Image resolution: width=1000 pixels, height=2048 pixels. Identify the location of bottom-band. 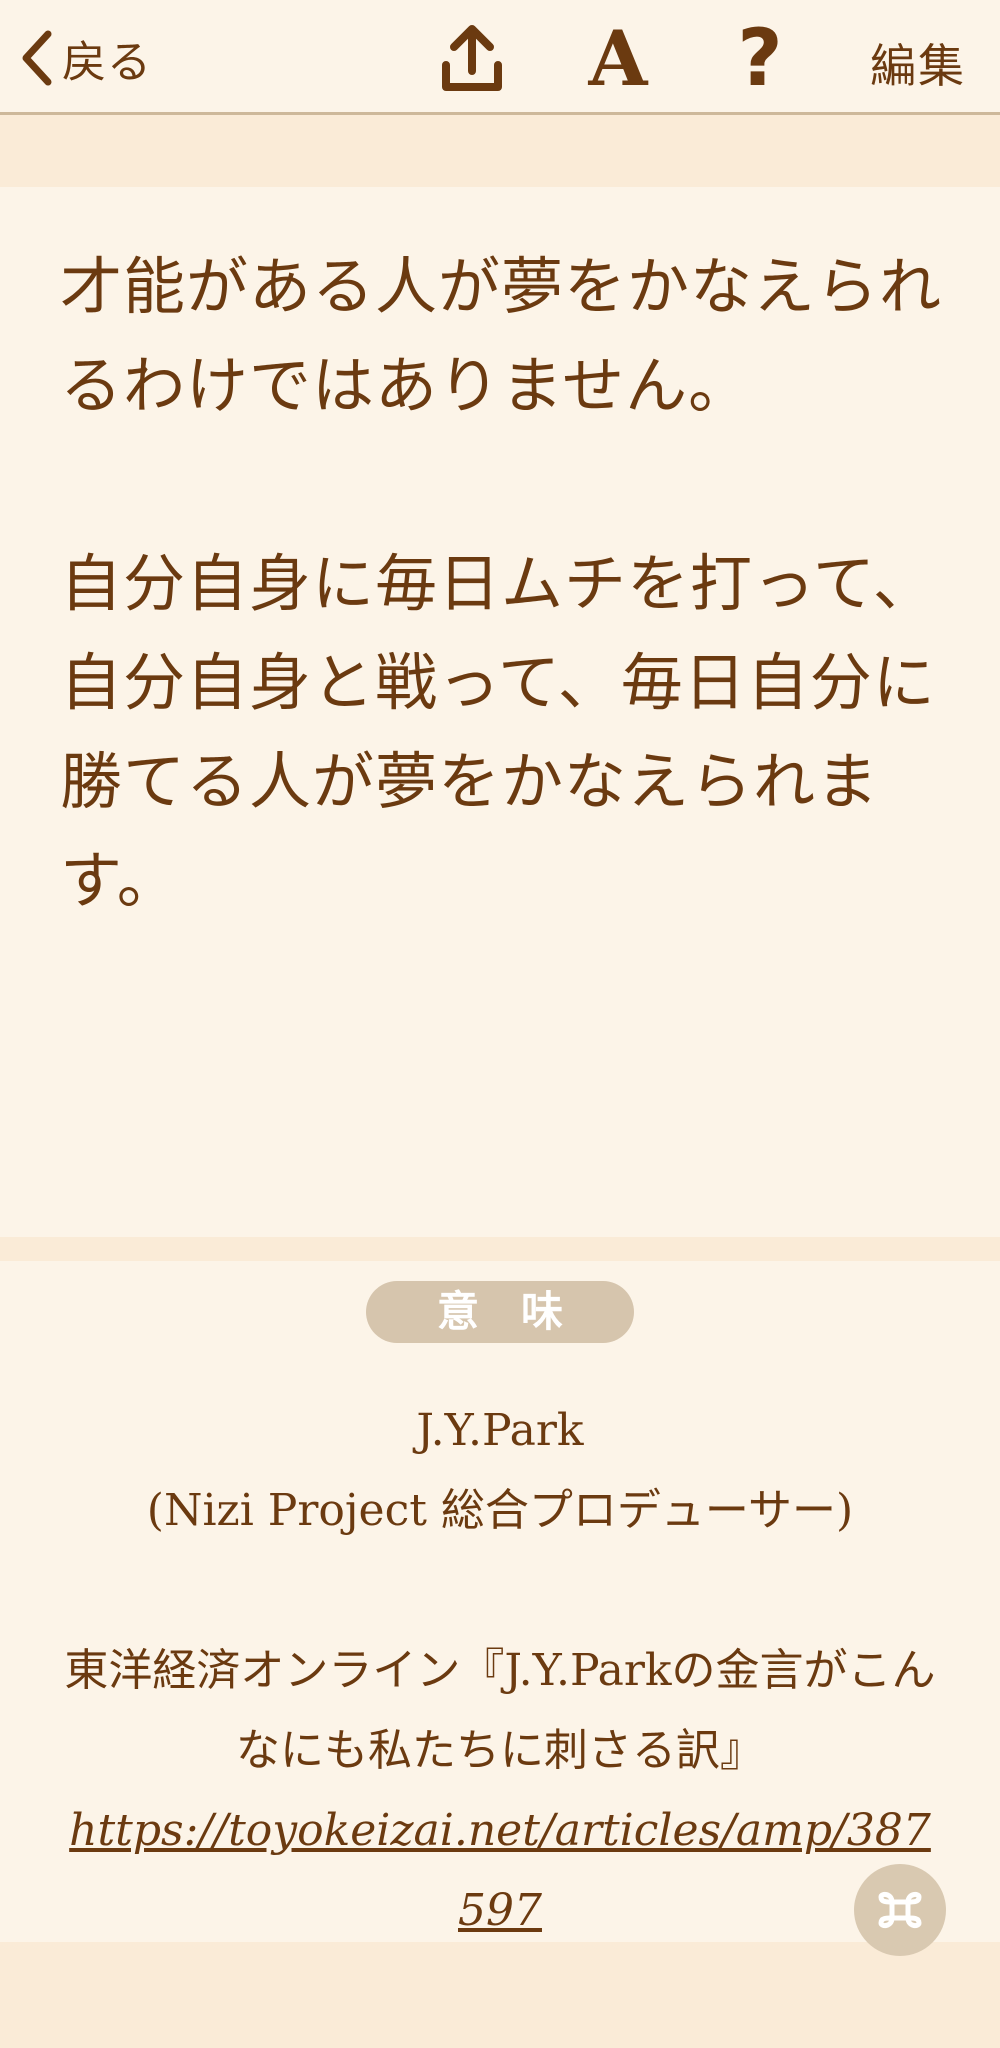
(500, 1995).